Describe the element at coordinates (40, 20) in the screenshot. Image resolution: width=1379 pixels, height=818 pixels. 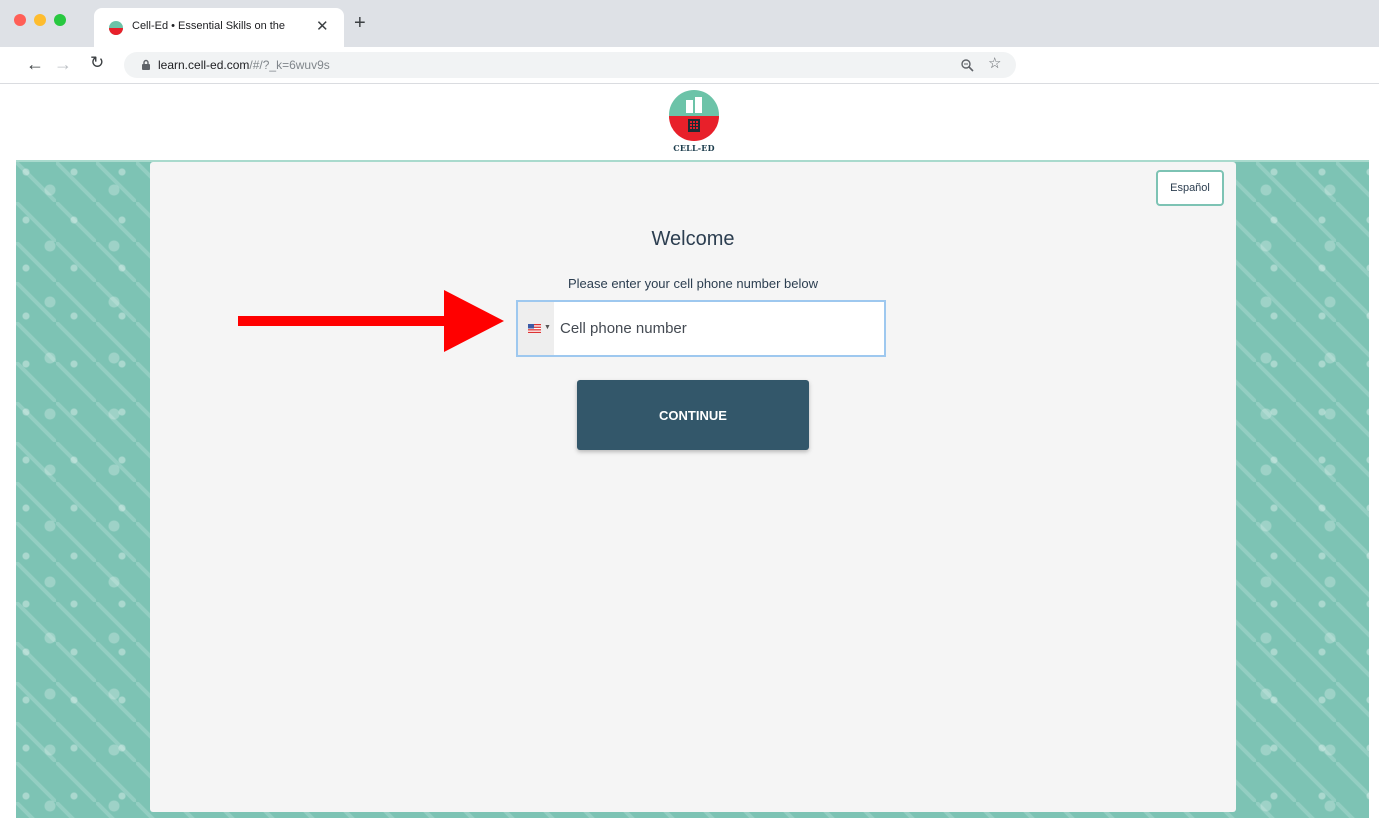
I see `minimize-window-button` at that location.